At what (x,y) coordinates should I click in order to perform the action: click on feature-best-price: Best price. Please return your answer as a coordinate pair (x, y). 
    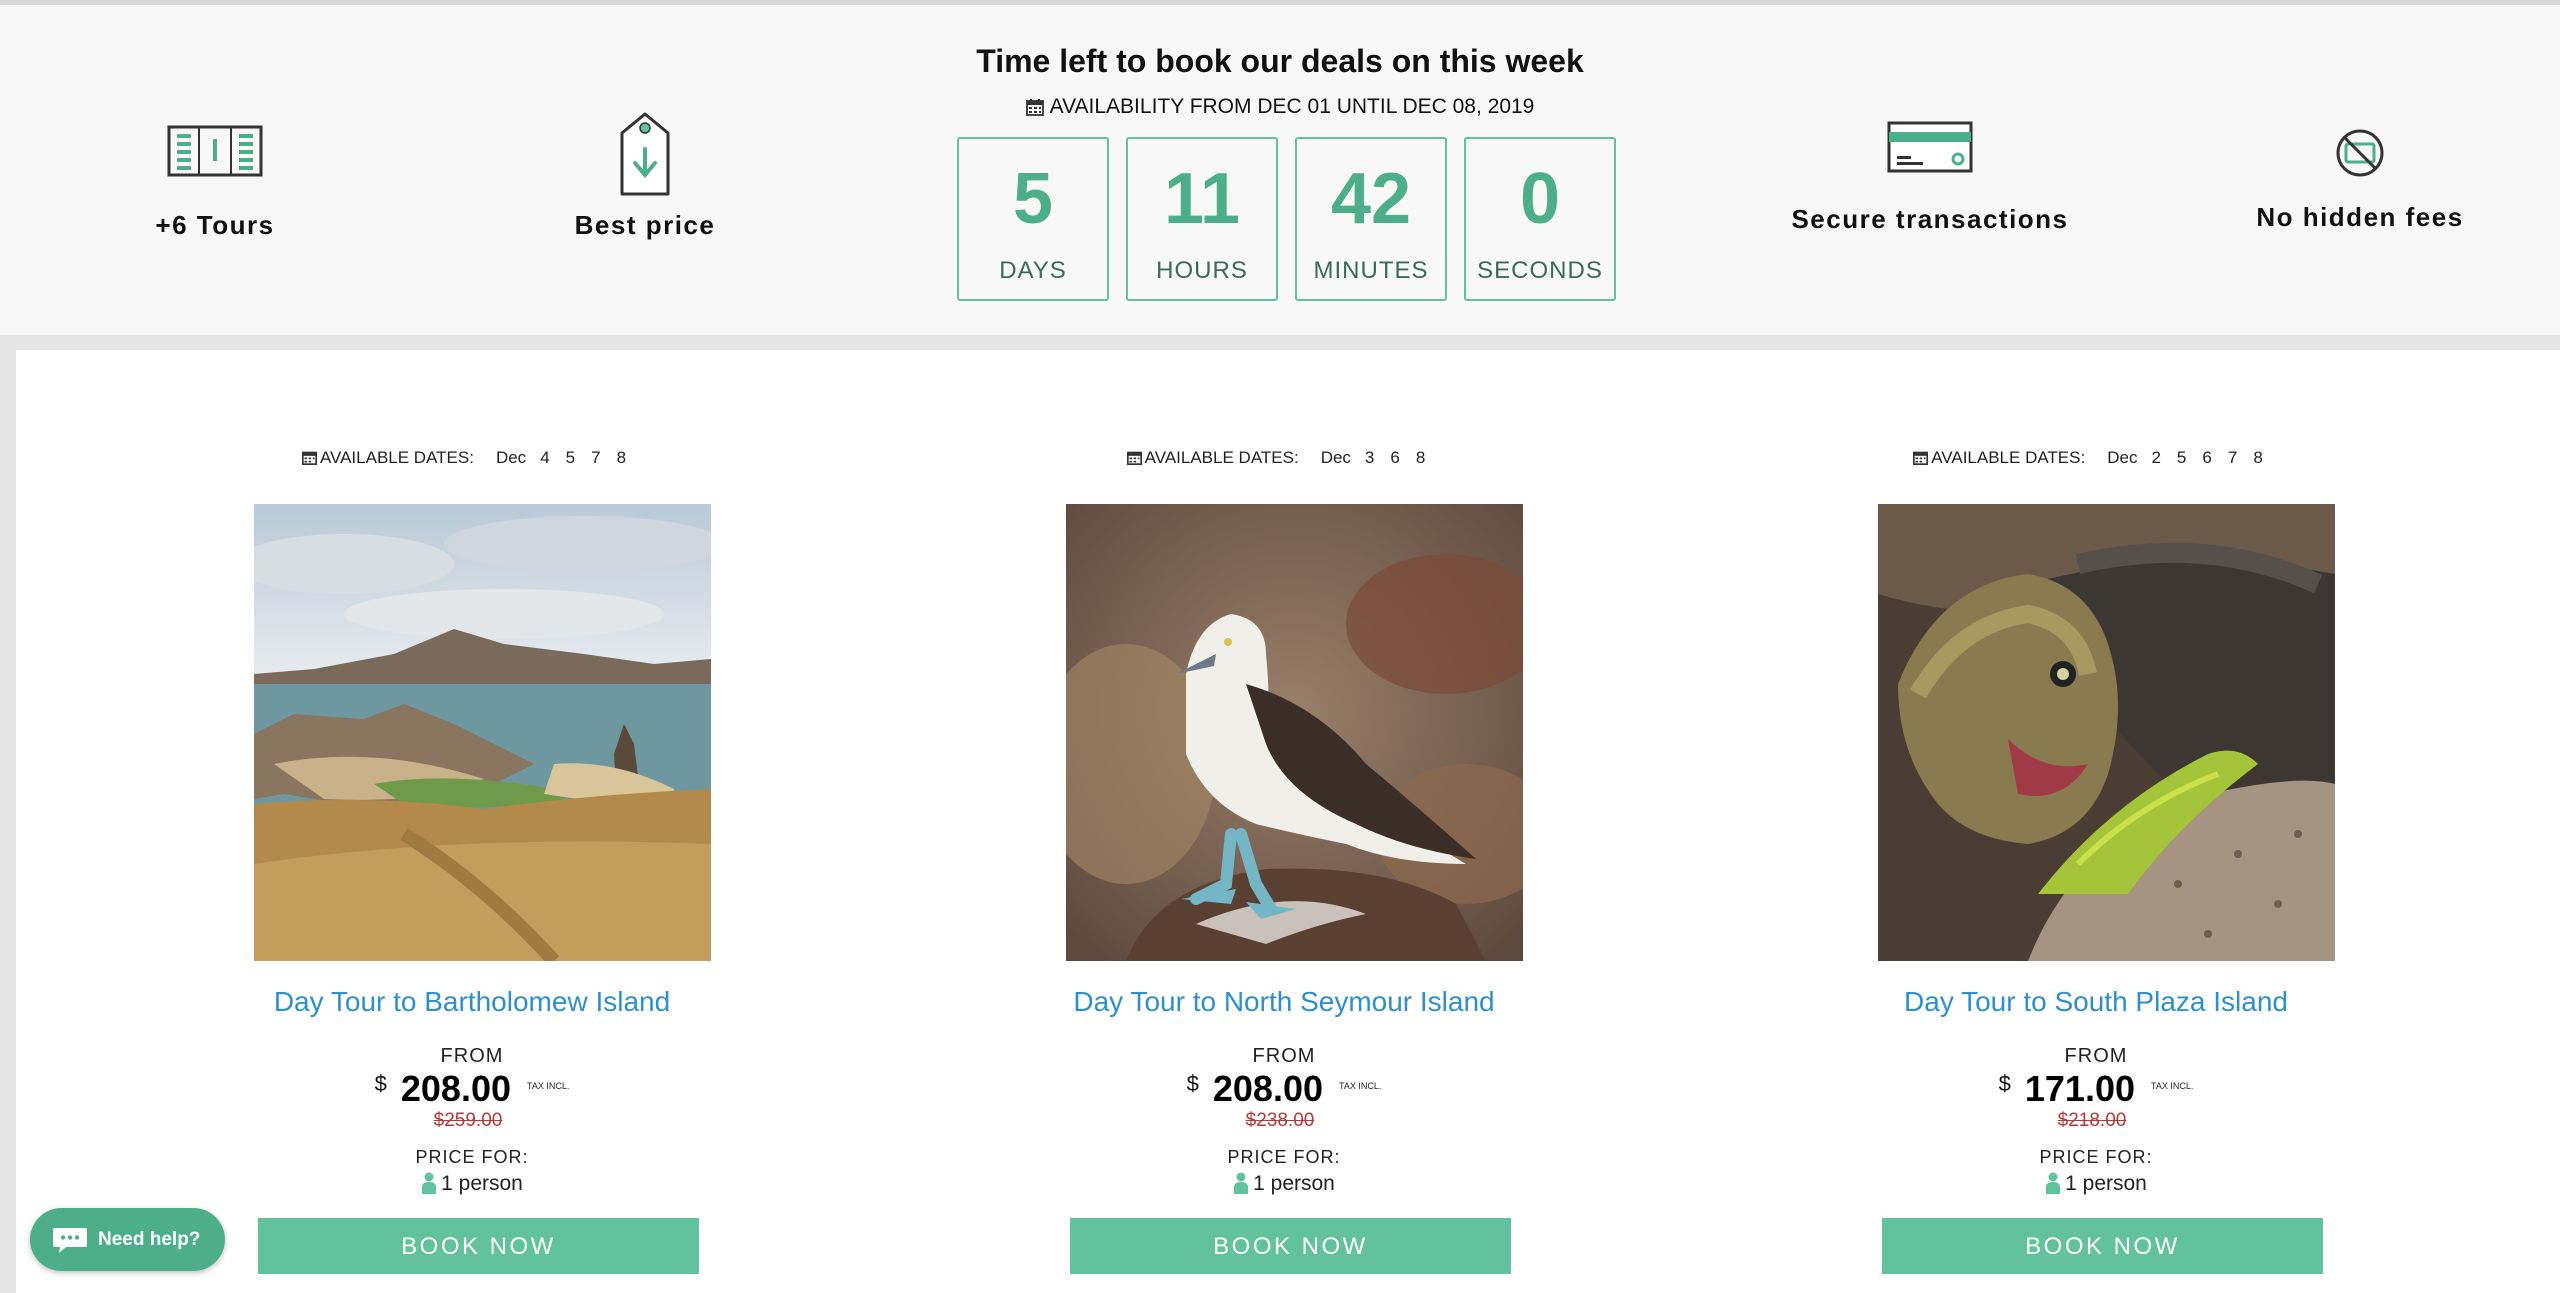
    Looking at the image, I should click on (645, 176).